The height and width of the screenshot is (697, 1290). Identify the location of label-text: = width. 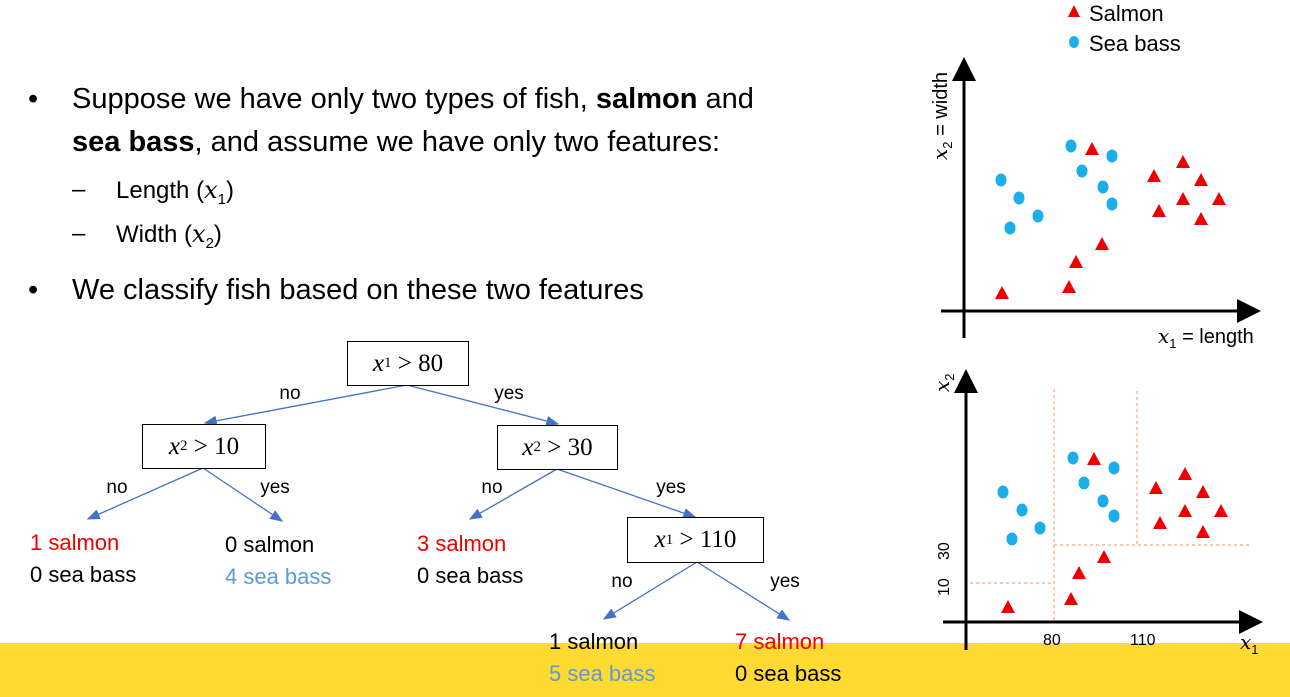
(941, 107).